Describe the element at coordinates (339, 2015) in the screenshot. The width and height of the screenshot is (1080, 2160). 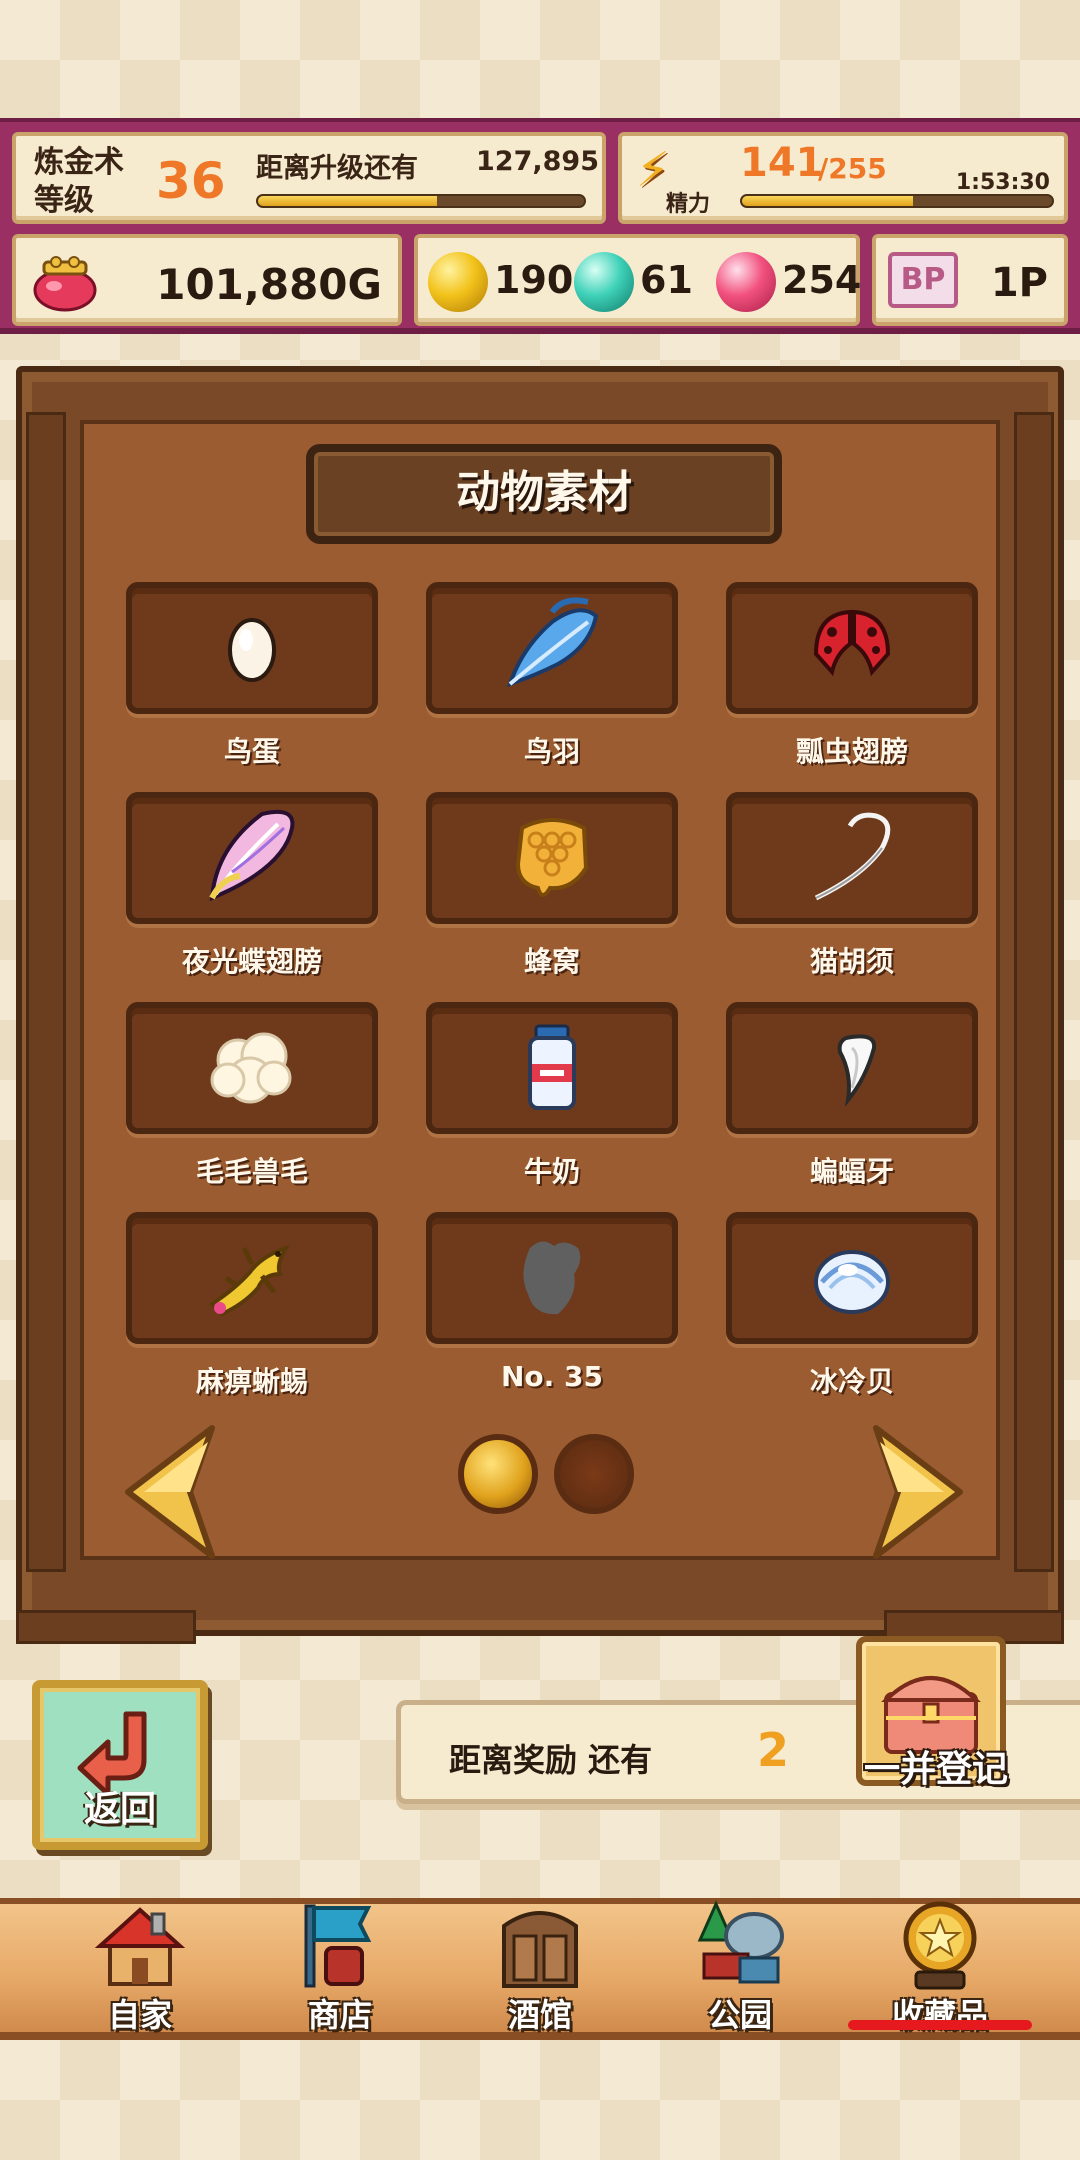
I see `nav-label: 商店` at that location.